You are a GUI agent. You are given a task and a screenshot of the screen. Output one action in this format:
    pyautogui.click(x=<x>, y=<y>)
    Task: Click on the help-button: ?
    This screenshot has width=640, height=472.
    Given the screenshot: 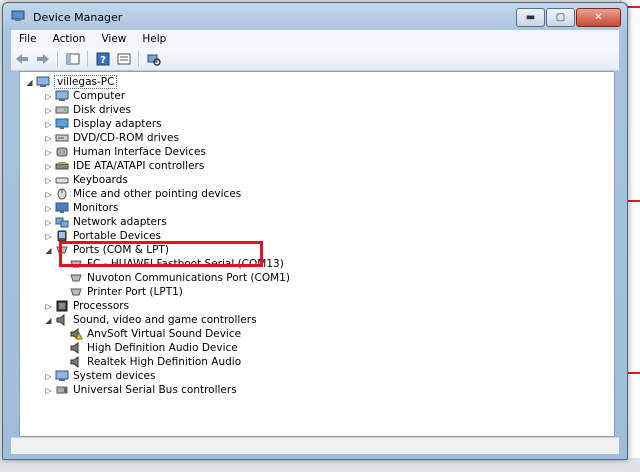 What is the action you would take?
    pyautogui.click(x=103, y=59)
    